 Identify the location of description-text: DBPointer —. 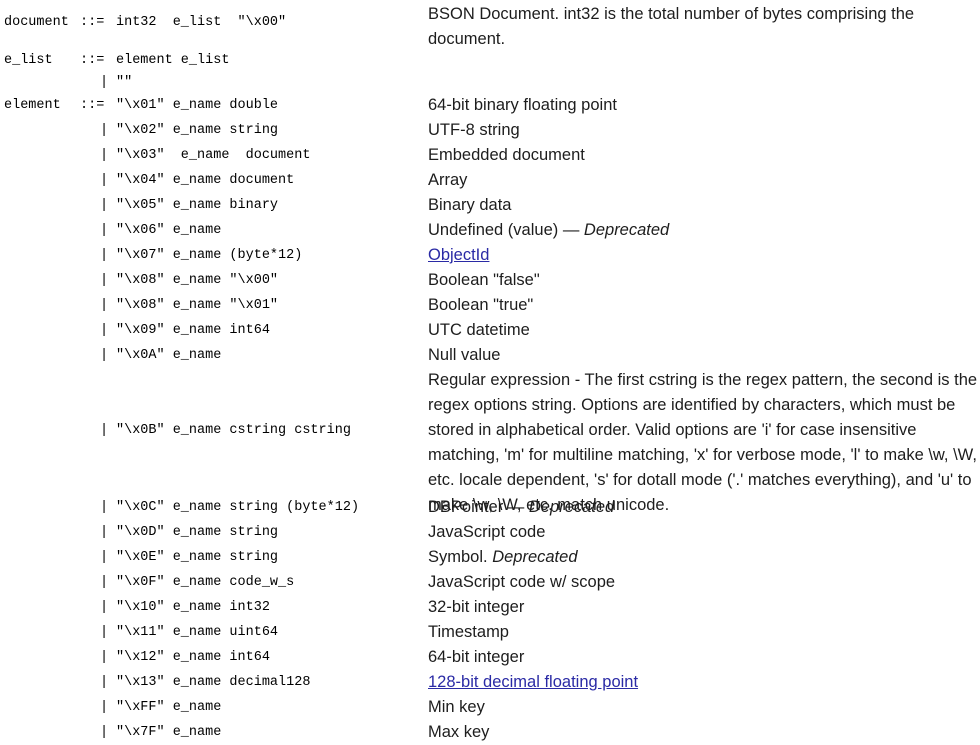
(478, 507).